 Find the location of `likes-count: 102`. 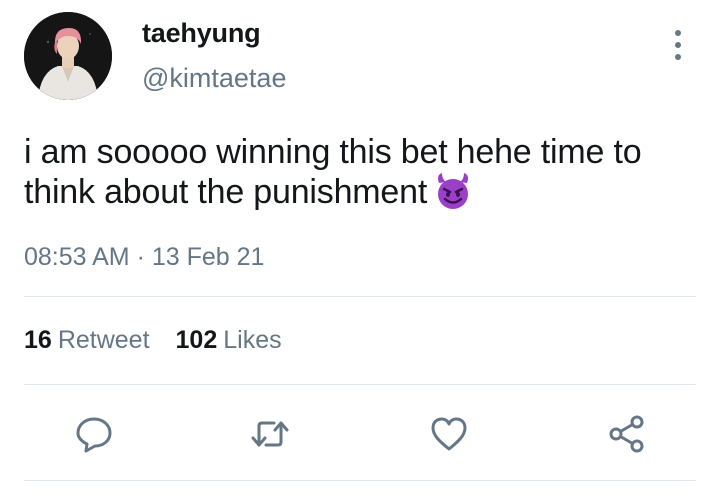

likes-count: 102 is located at coordinates (196, 340).